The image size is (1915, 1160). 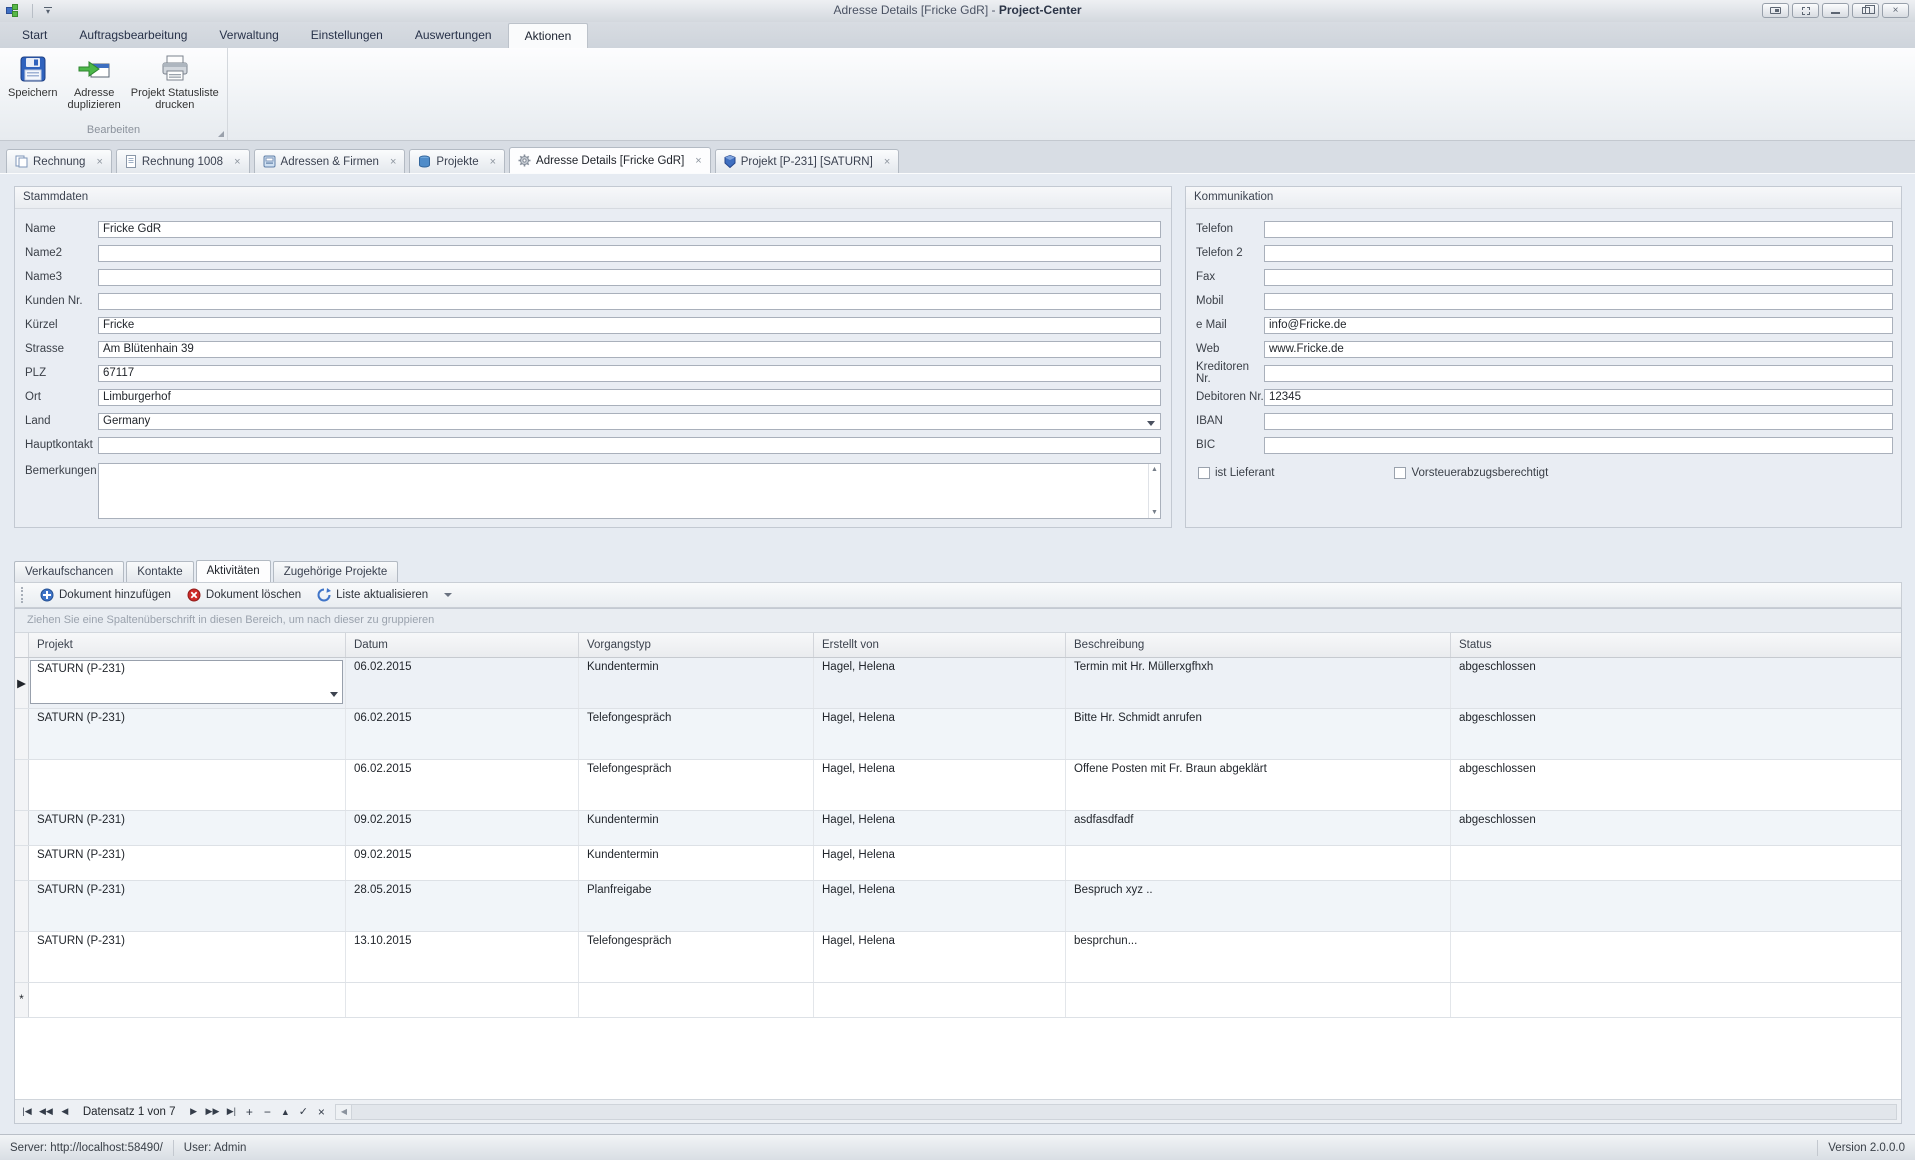 What do you see at coordinates (34, 35) in the screenshot?
I see `ribbon-tab-start: Start` at bounding box center [34, 35].